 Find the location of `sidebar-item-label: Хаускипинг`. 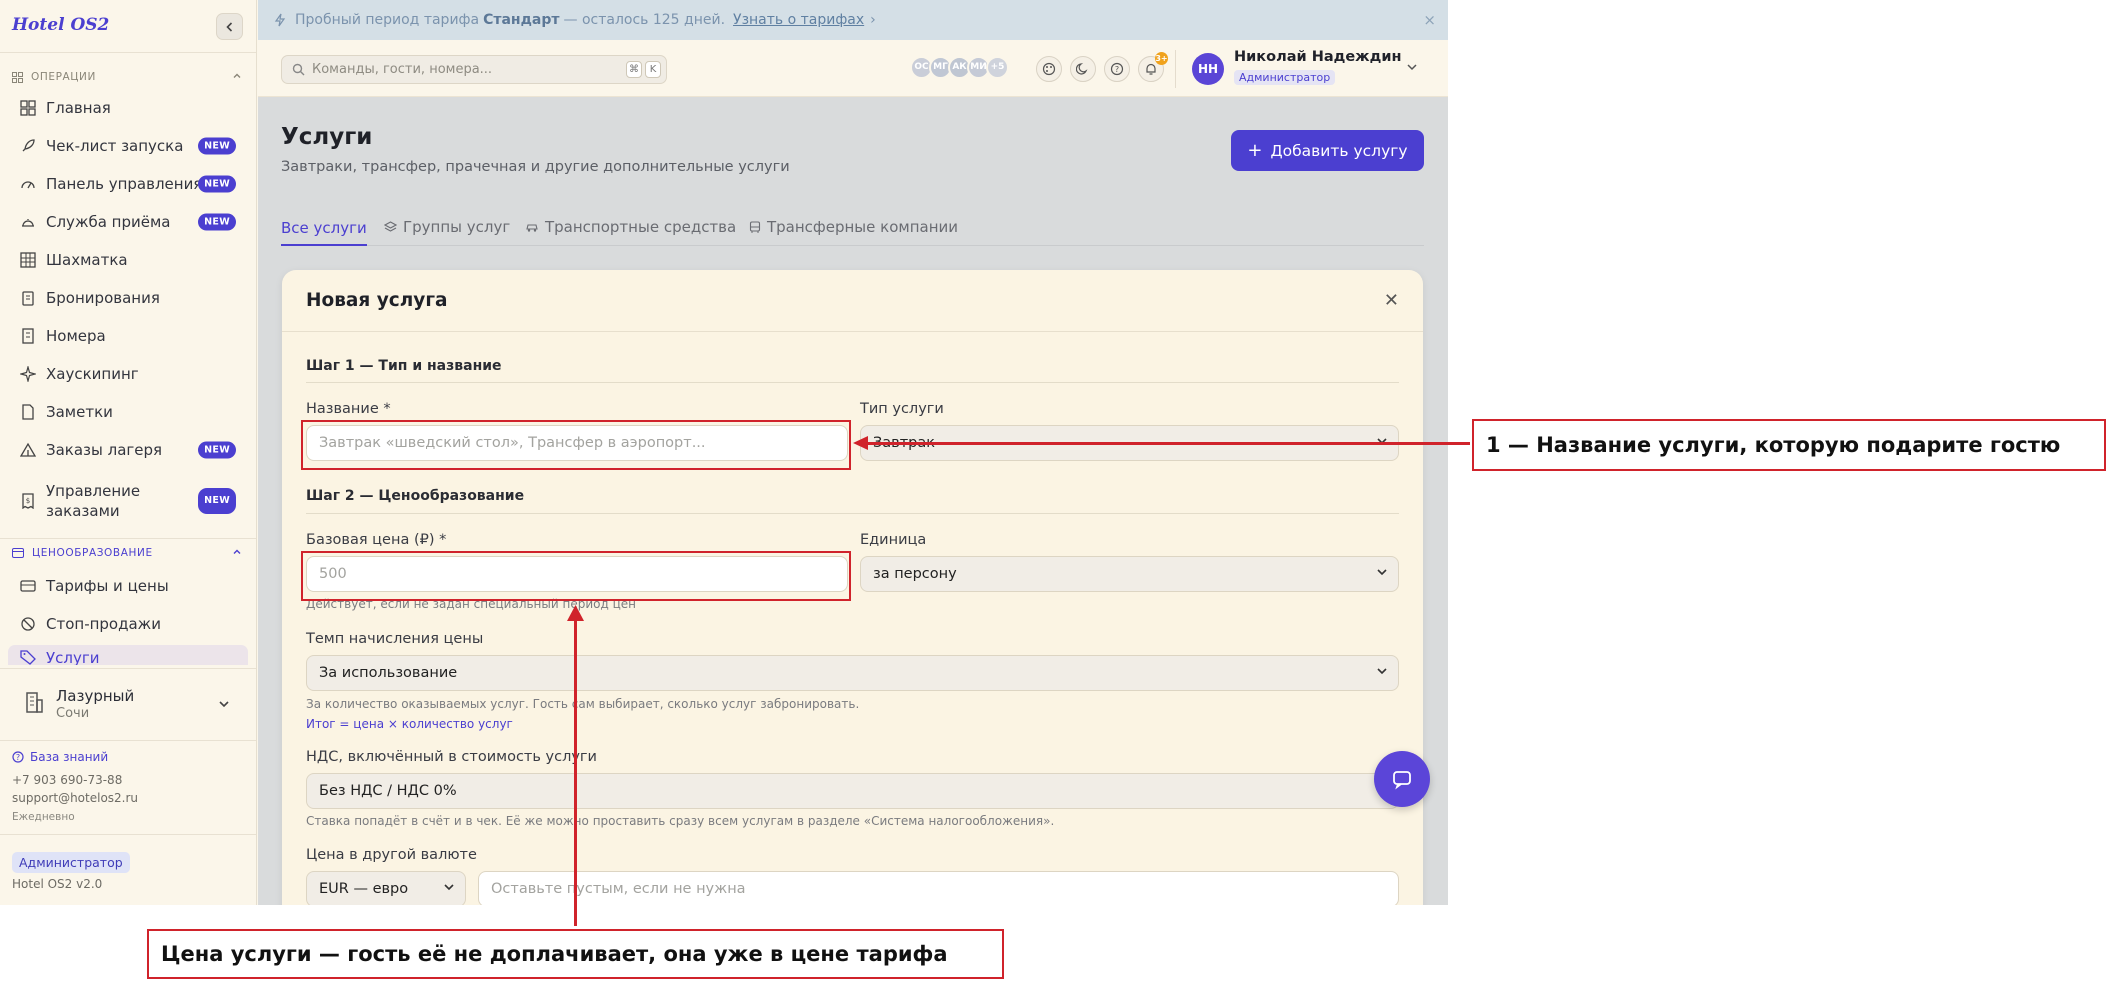

sidebar-item-label: Хаускипинг is located at coordinates (92, 374).